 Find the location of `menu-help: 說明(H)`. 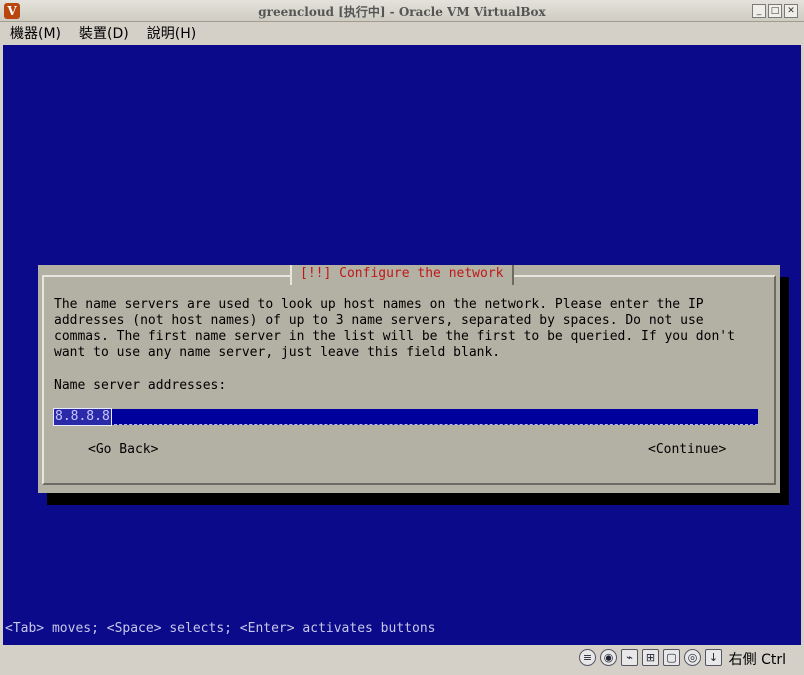

menu-help: 說明(H) is located at coordinates (171, 33).